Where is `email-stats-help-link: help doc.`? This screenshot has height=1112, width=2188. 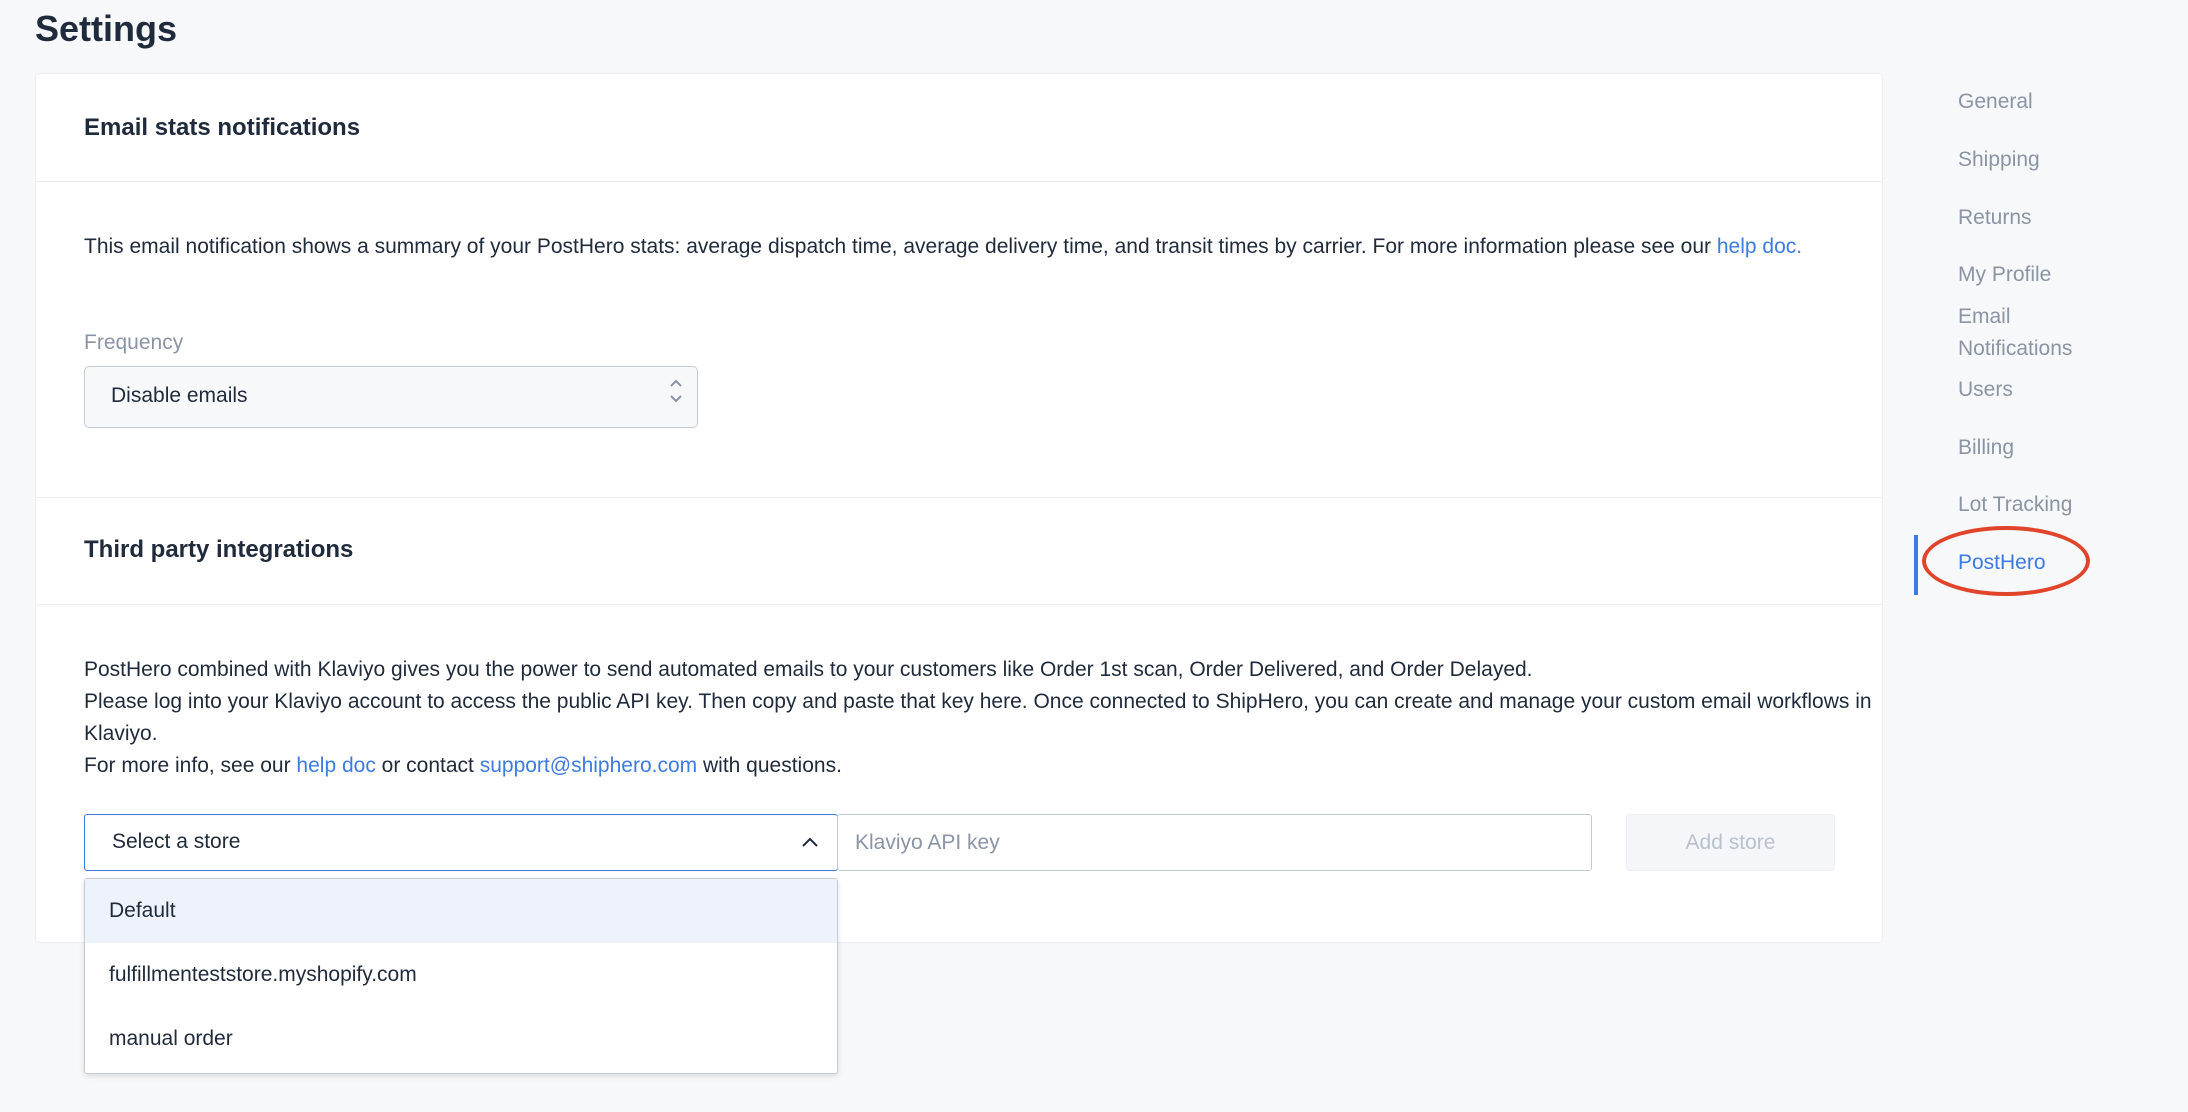
email-stats-help-link: help doc. is located at coordinates (1759, 246).